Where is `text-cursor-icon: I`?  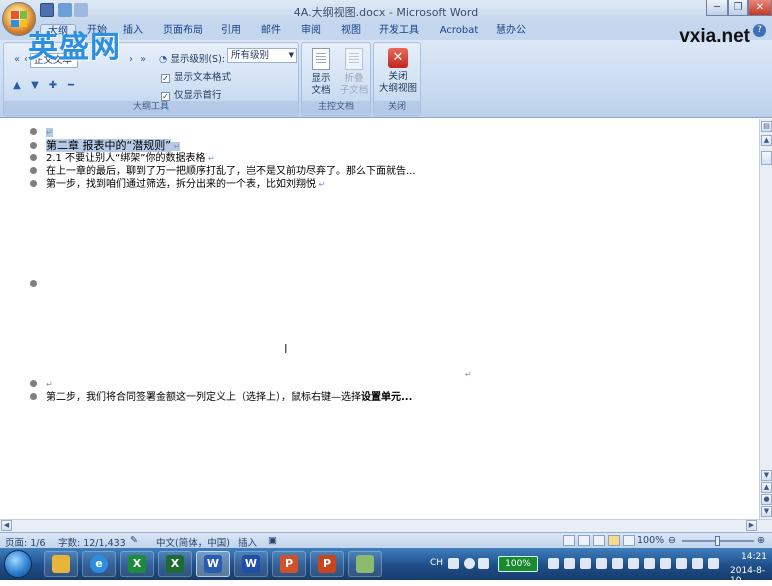
text-cursor-icon: I is located at coordinates (286, 349).